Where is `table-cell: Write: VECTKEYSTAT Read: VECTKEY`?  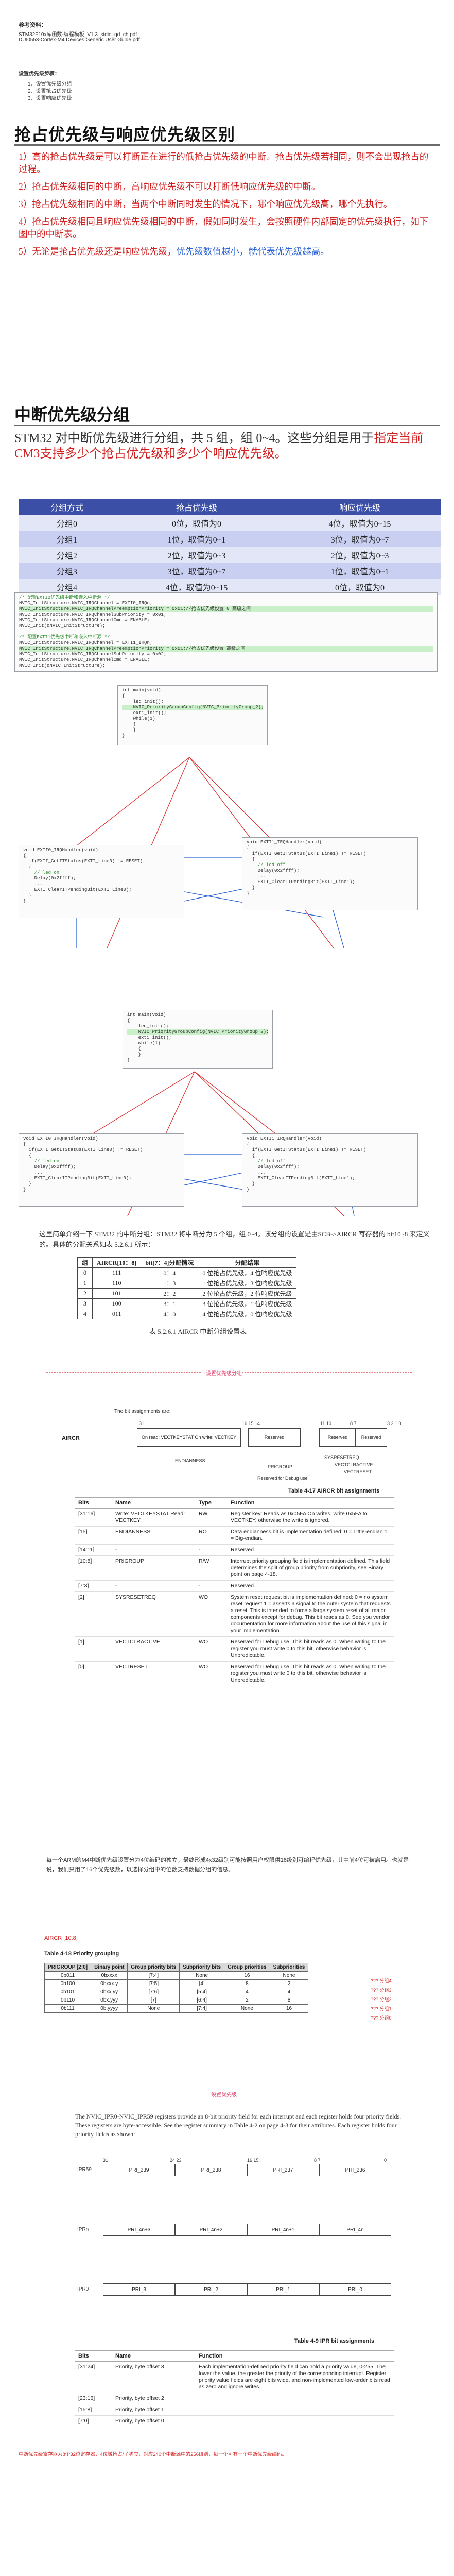 table-cell: Write: VECTKEYSTAT Read: VECTKEY is located at coordinates (154, 1517).